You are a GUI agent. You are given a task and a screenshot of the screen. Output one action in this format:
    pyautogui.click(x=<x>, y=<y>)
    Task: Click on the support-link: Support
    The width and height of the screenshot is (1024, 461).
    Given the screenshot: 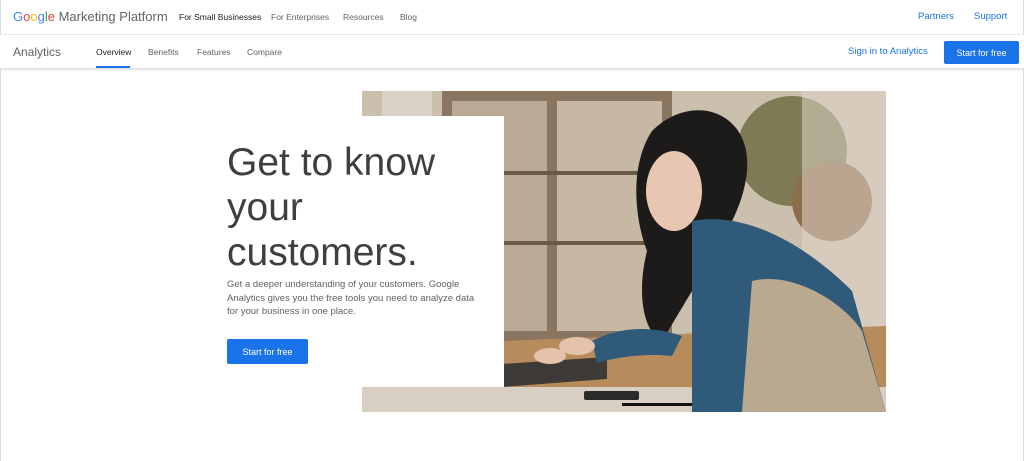 What is the action you would take?
    pyautogui.click(x=990, y=16)
    